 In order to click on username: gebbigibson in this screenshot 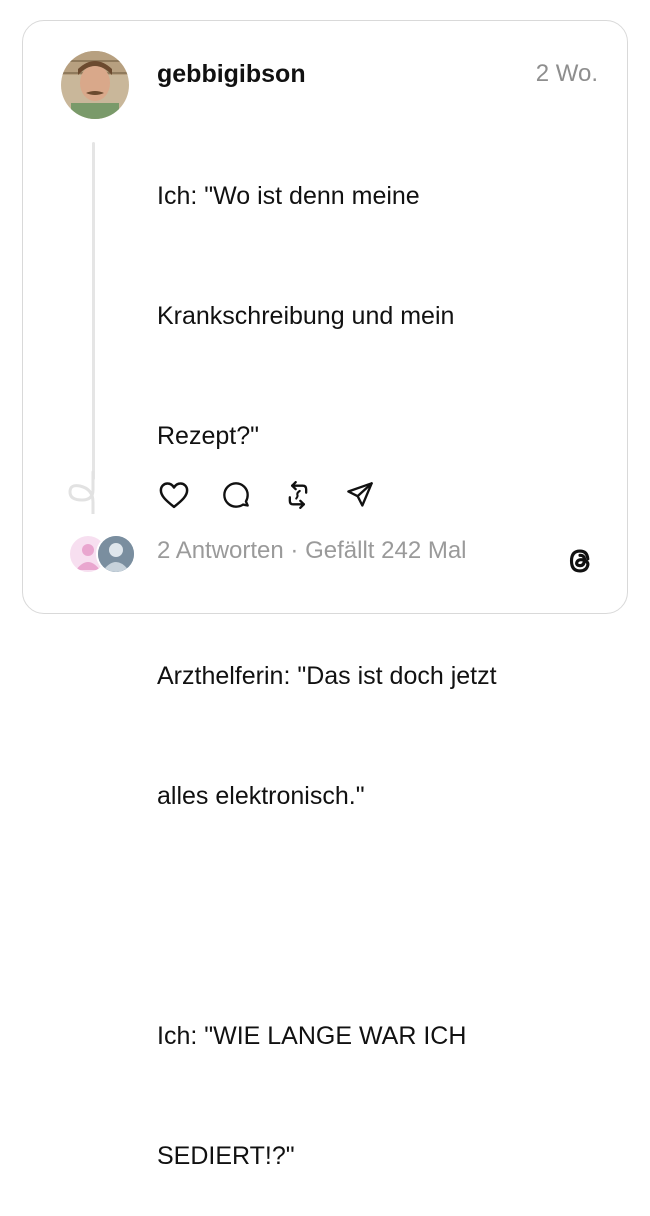, I will do `click(231, 74)`.